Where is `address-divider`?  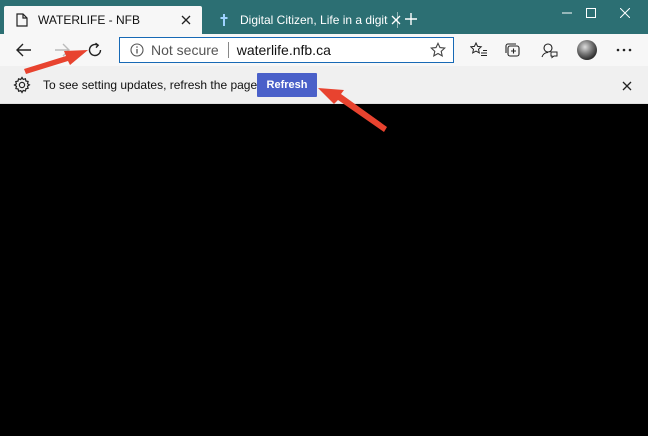
address-divider is located at coordinates (228, 50).